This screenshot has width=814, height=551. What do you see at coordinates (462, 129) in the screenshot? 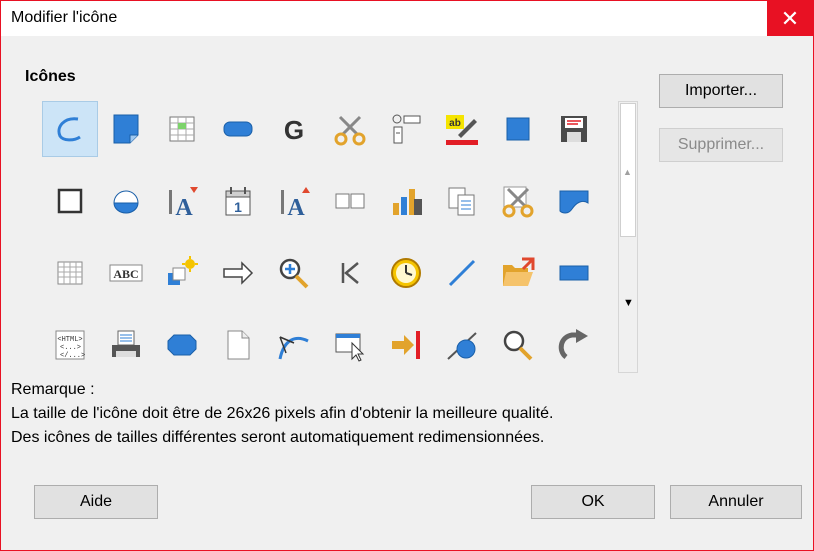
I see `highlighter-icon: ab` at bounding box center [462, 129].